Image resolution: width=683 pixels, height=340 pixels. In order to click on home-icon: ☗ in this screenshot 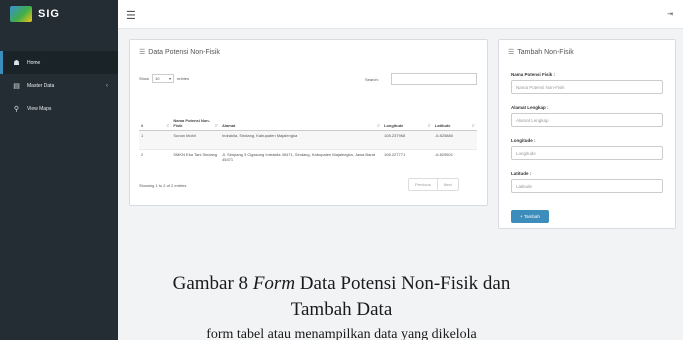, I will do `click(16, 63)`.